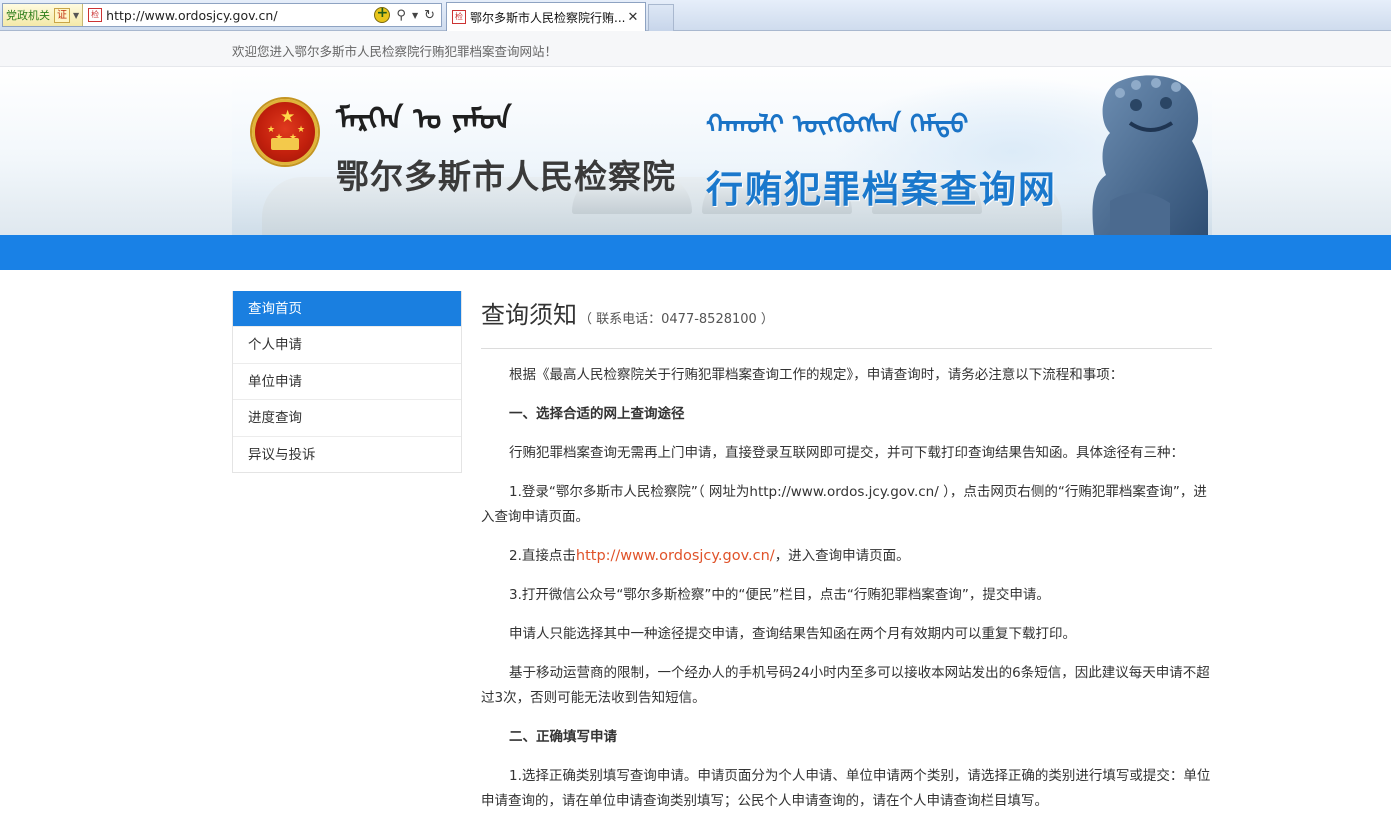 This screenshot has width=1391, height=816. I want to click on query-site-link: http://www.ordosjcy.gov.cn/, so click(675, 556).